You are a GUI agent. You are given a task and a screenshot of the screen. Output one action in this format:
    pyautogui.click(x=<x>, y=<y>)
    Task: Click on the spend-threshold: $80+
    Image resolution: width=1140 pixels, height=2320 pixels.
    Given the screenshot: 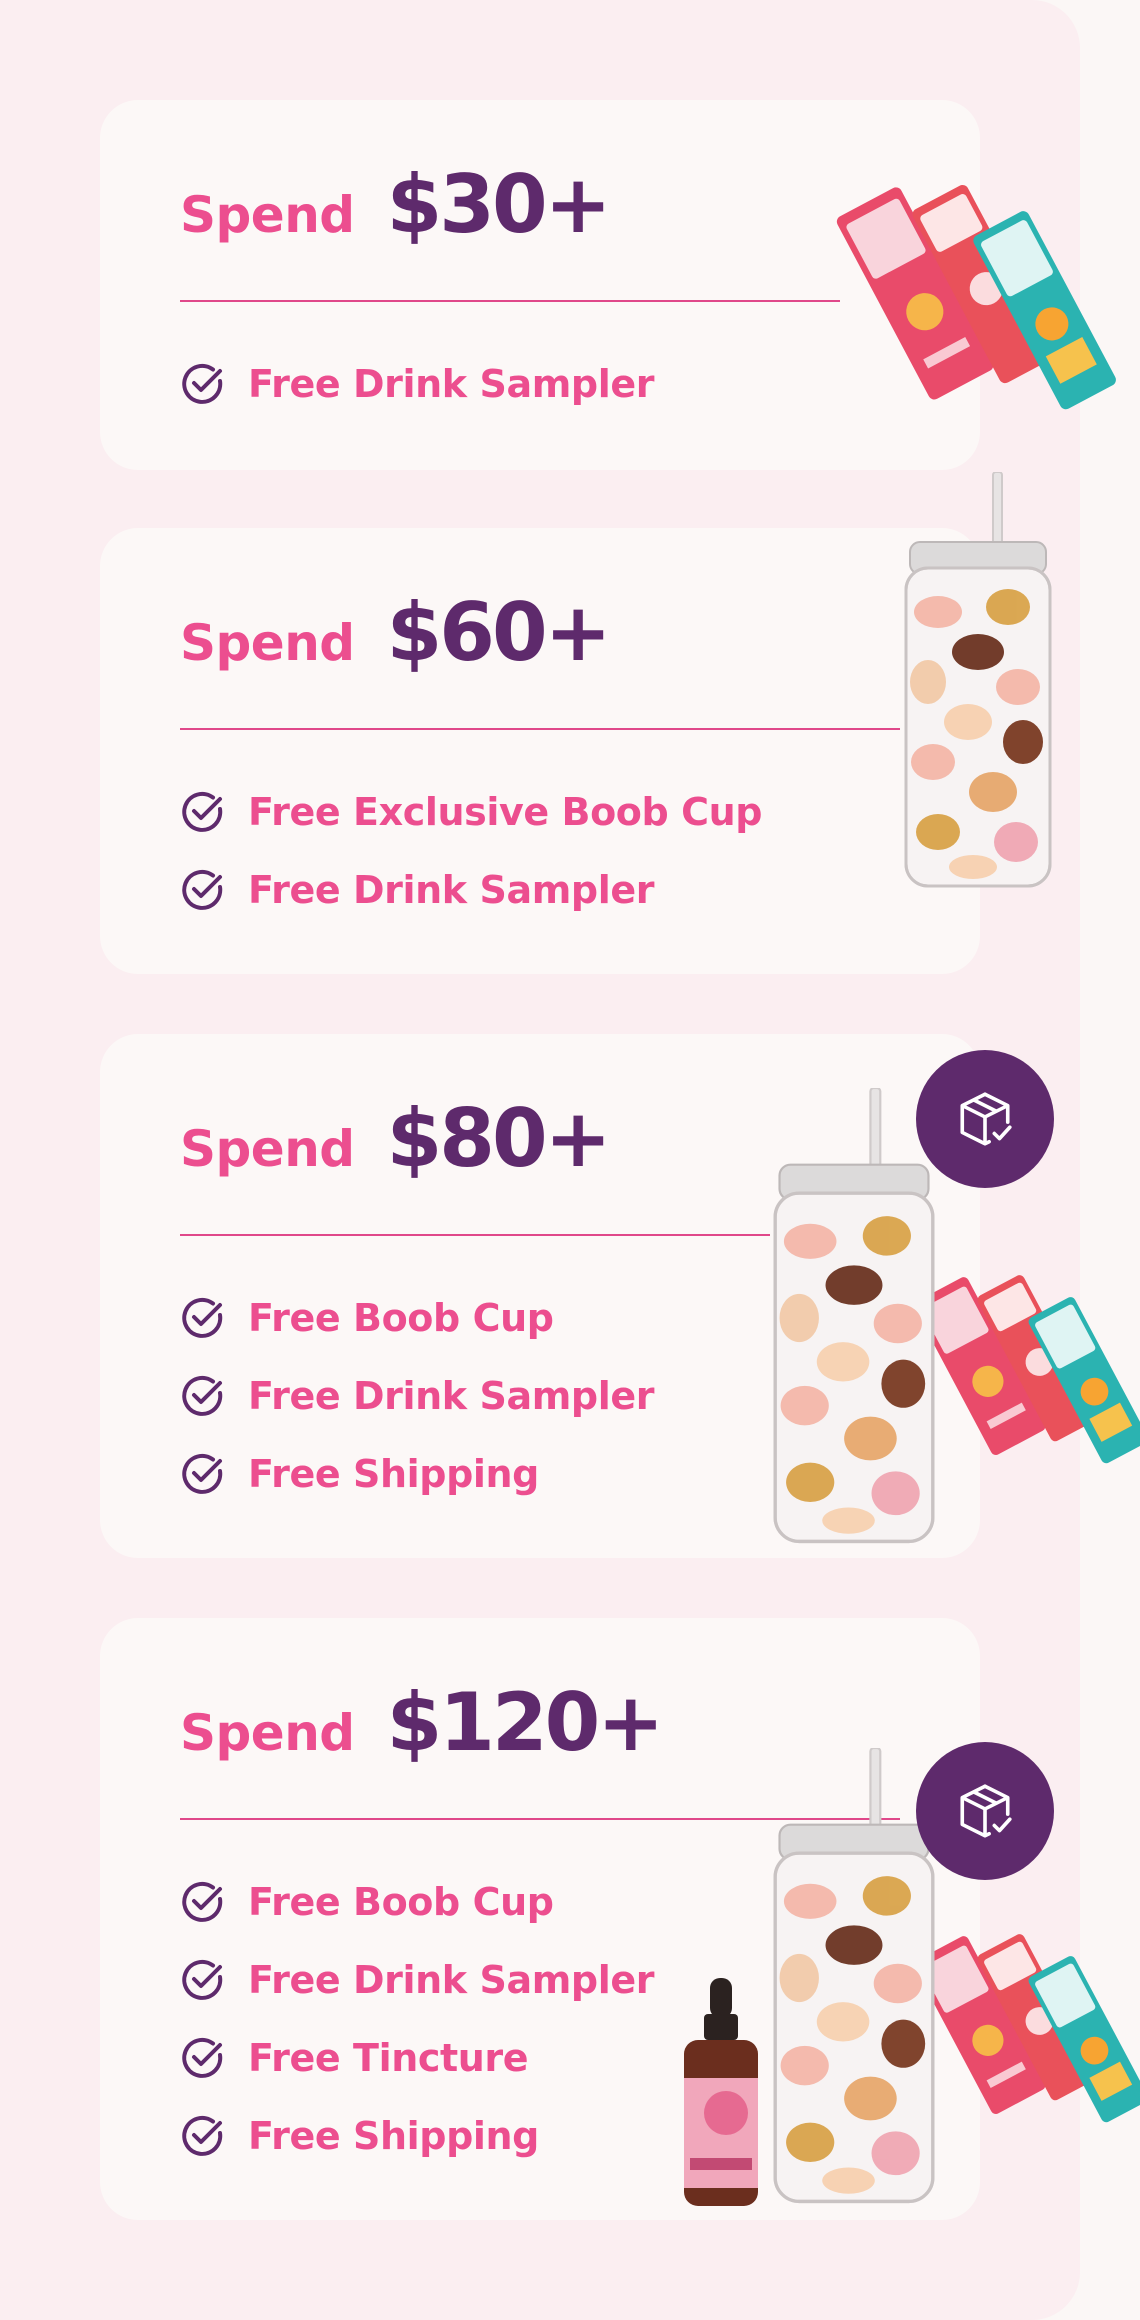 What is the action you would take?
    pyautogui.click(x=499, y=1138)
    